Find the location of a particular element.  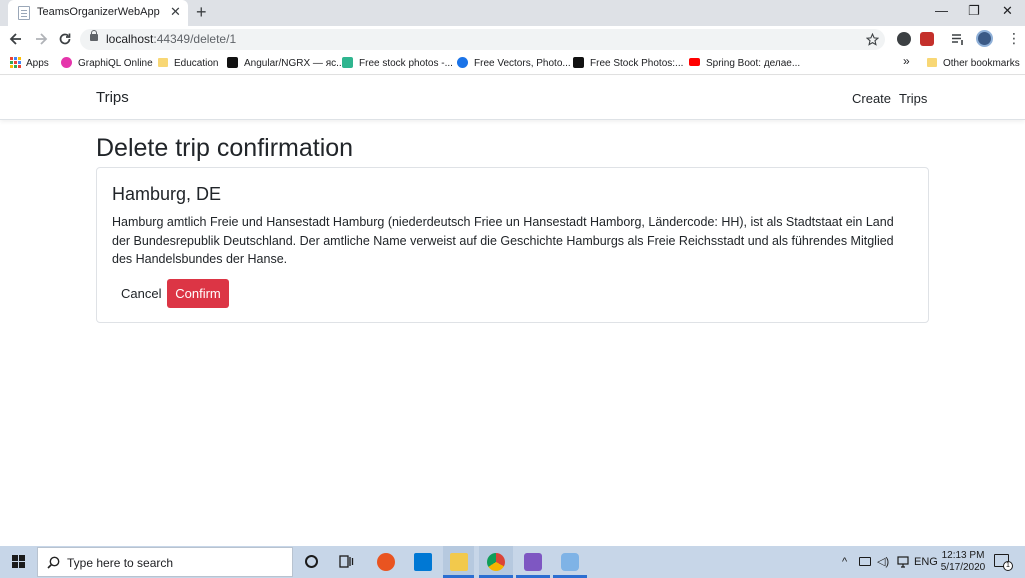

browser-toolbar: localhost:44349/delete/1 ⋮ is located at coordinates (512, 39).